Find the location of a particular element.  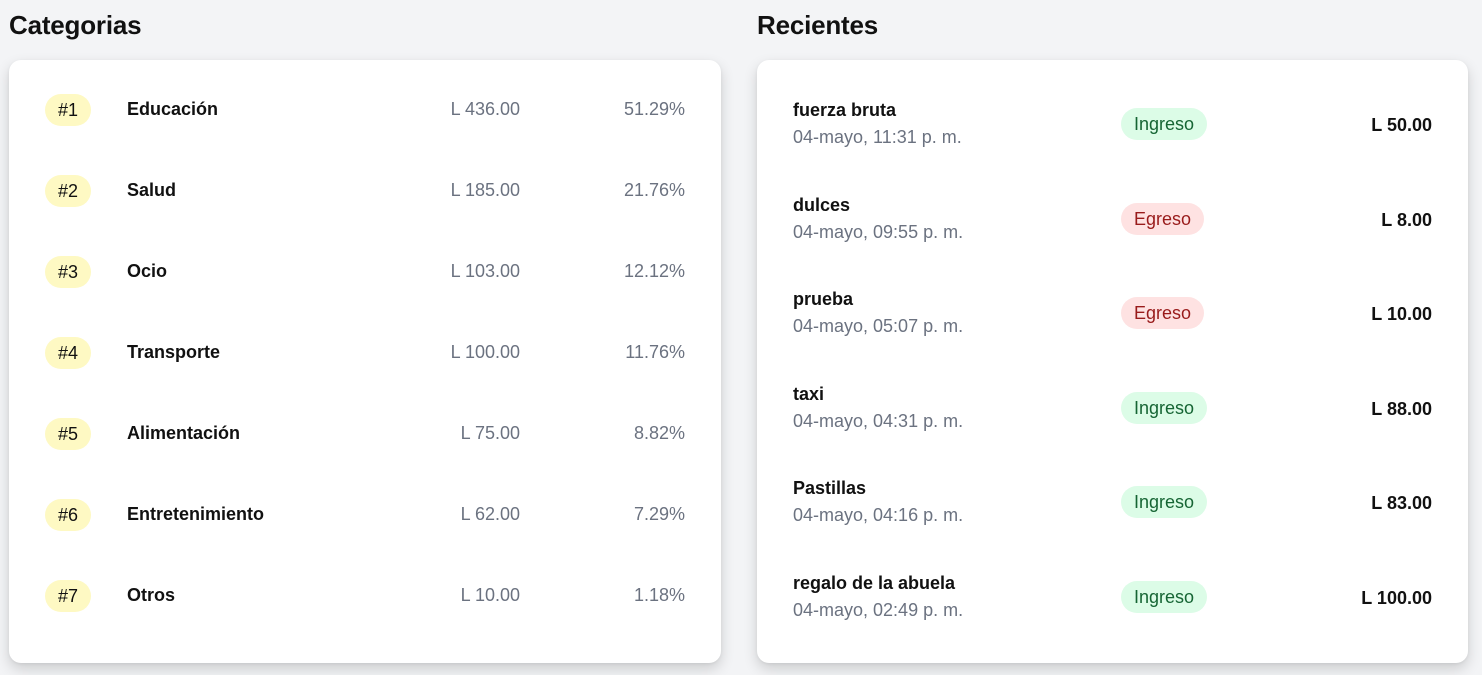

transaction-date: 04-mayo, 09:55 p. m. is located at coordinates (878, 232).